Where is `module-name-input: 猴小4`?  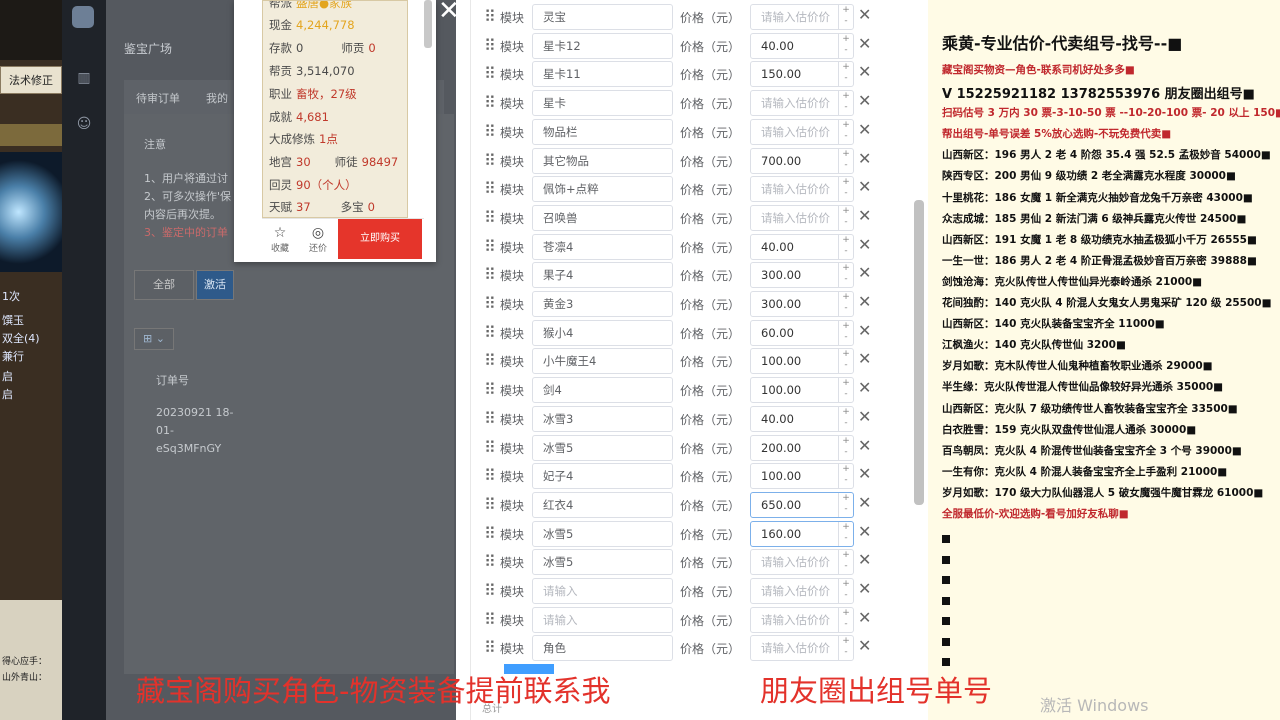
module-name-input: 猴小4 is located at coordinates (602, 332).